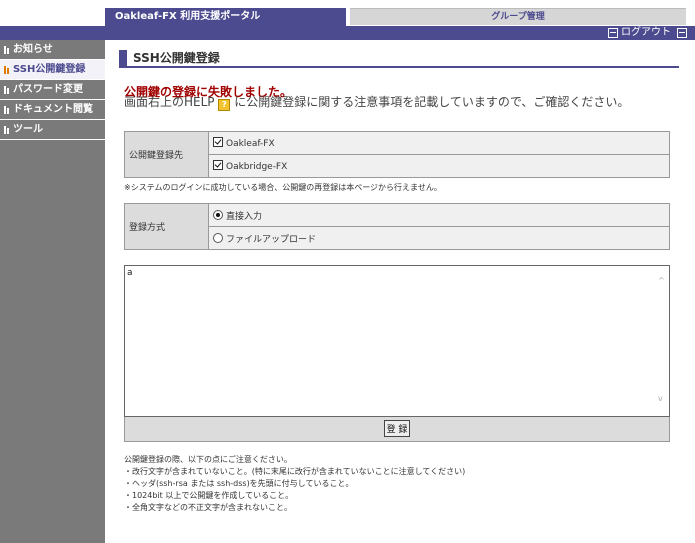  I want to click on chevron-up-icon: ^, so click(662, 281).